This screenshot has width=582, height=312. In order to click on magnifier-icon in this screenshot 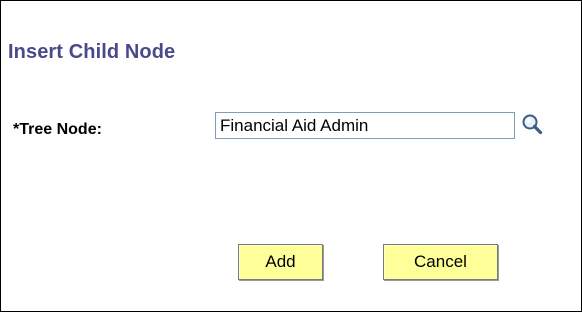, I will do `click(532, 124)`.